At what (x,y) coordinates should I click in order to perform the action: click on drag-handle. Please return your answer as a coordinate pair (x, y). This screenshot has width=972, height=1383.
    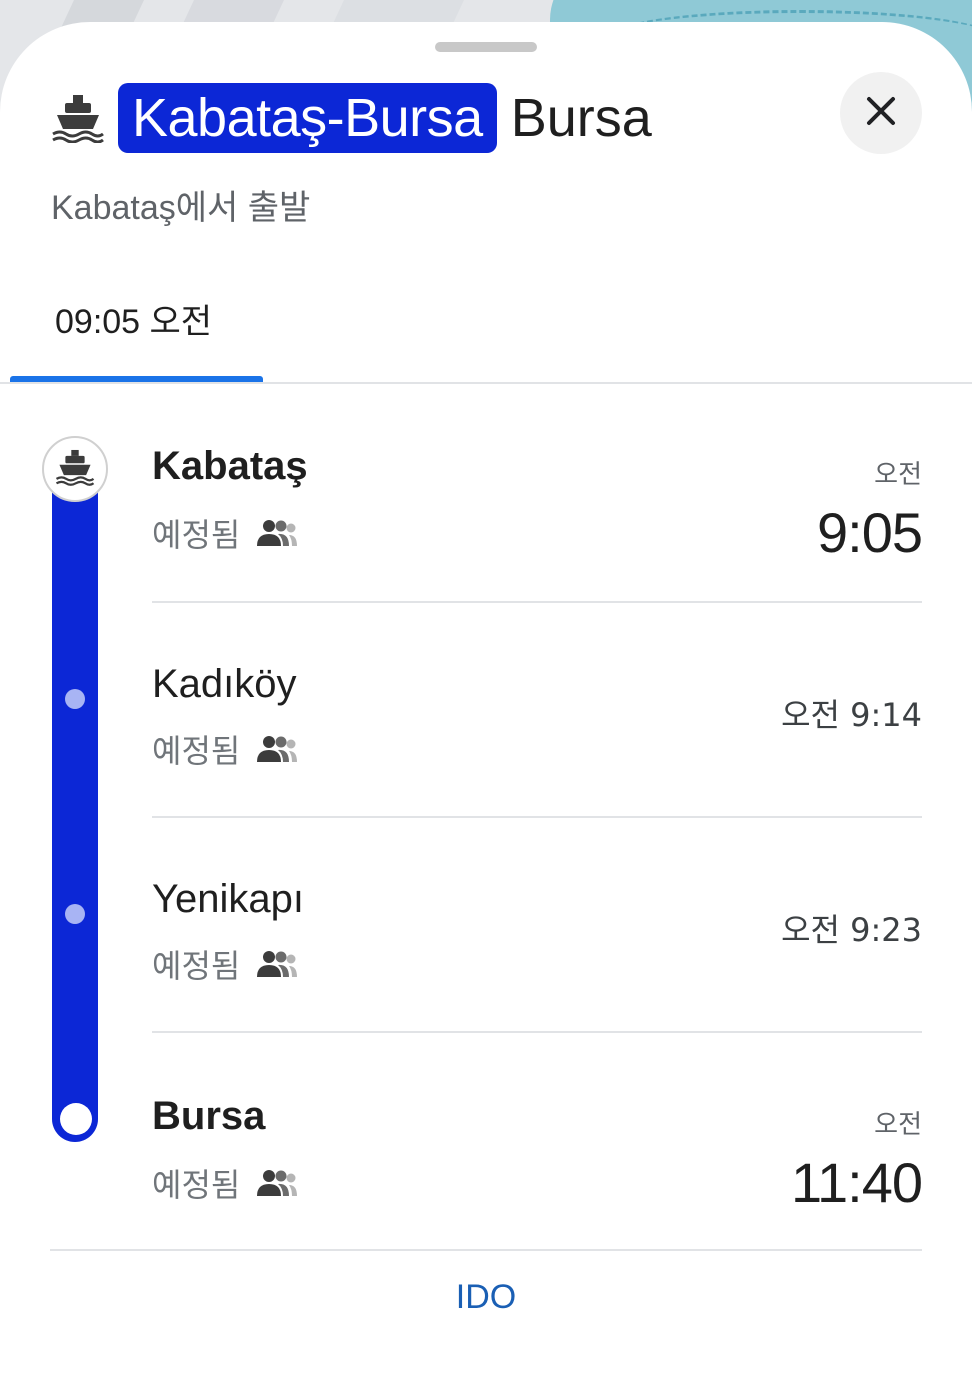
    Looking at the image, I should click on (486, 47).